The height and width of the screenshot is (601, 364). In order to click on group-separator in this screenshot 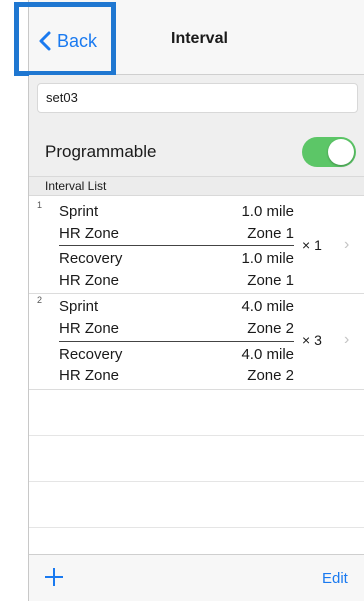, I will do `click(196, 389)`.